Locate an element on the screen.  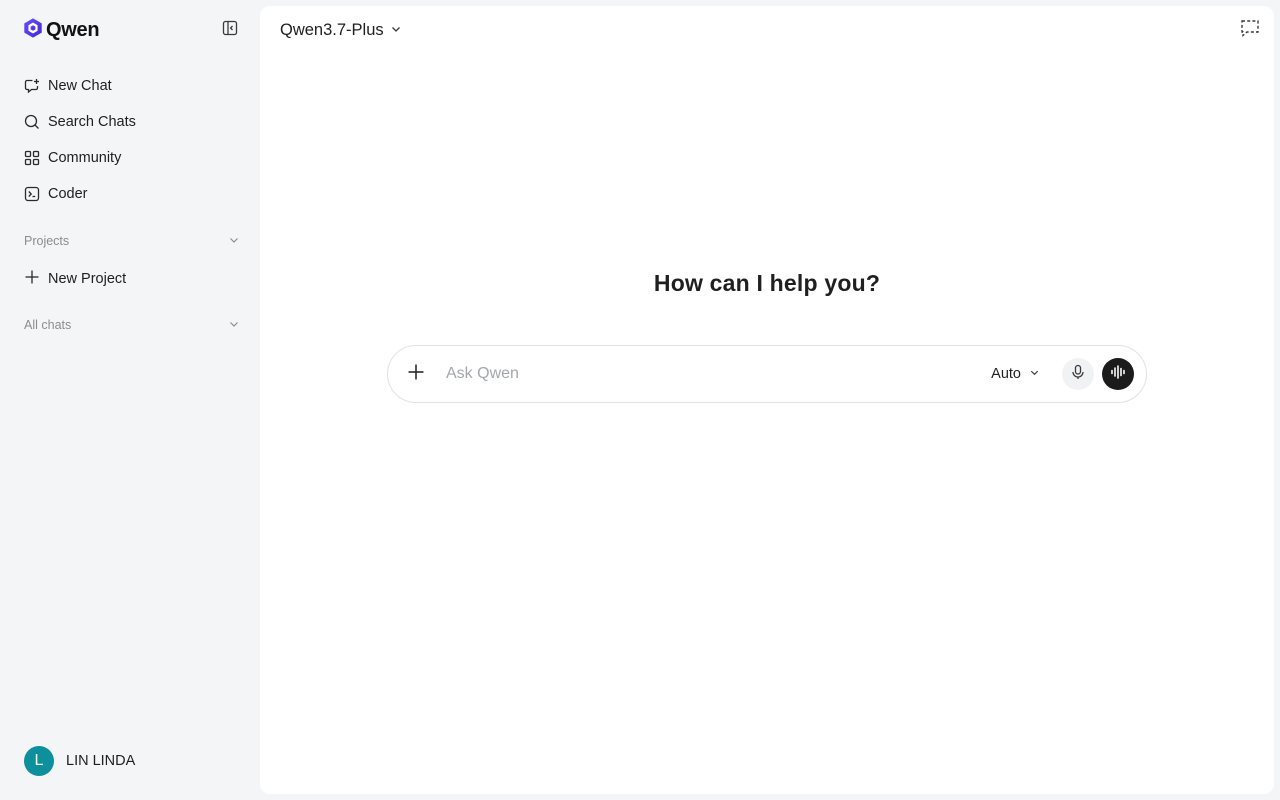
sidebar-nav: New Chat Search Chats Community Coder is located at coordinates (130, 140).